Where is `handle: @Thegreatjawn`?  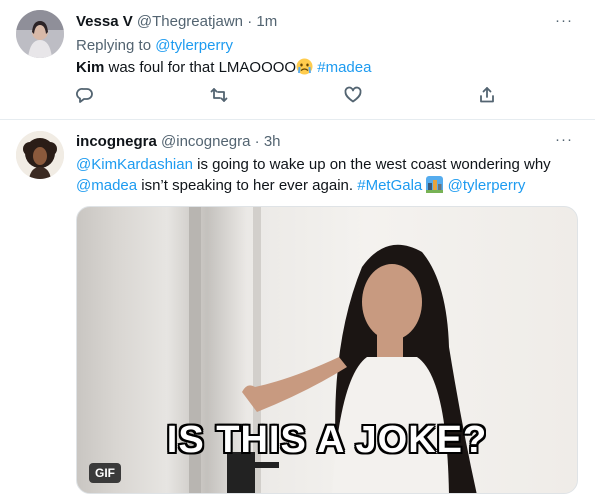
handle: @Thegreatjawn is located at coordinates (190, 21).